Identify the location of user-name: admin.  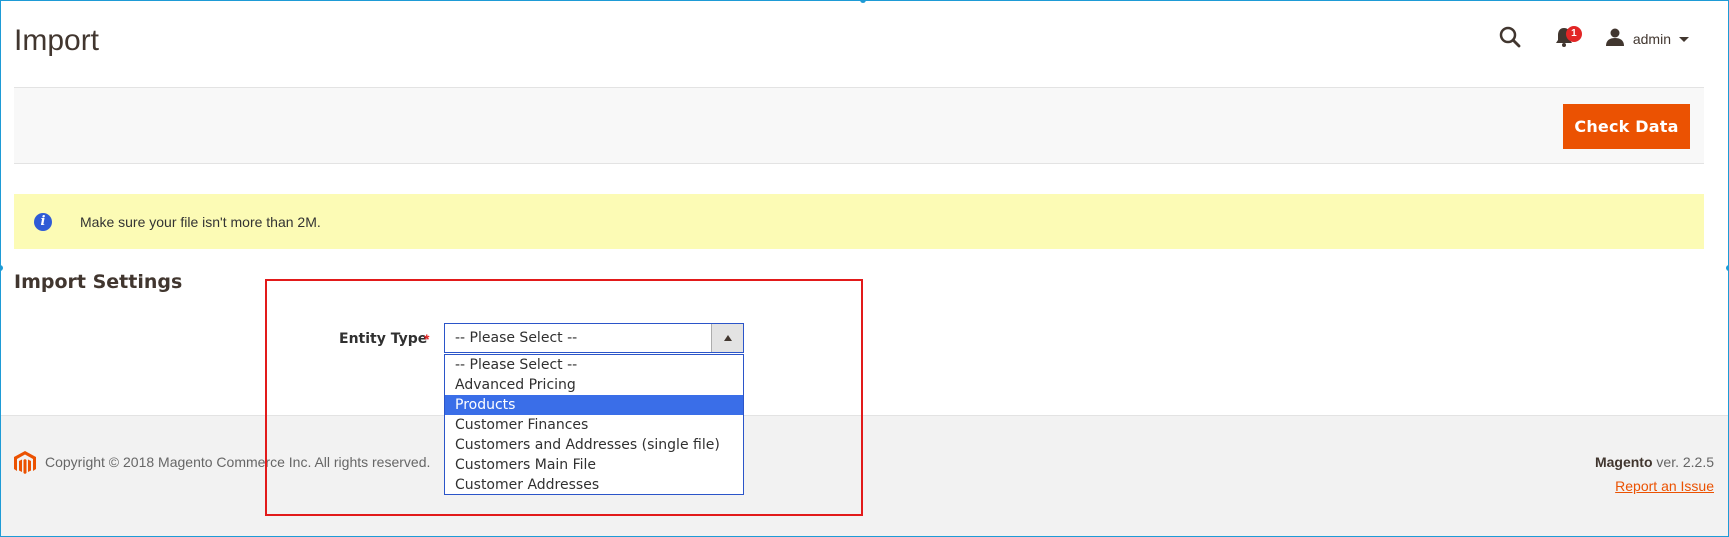
(1651, 39).